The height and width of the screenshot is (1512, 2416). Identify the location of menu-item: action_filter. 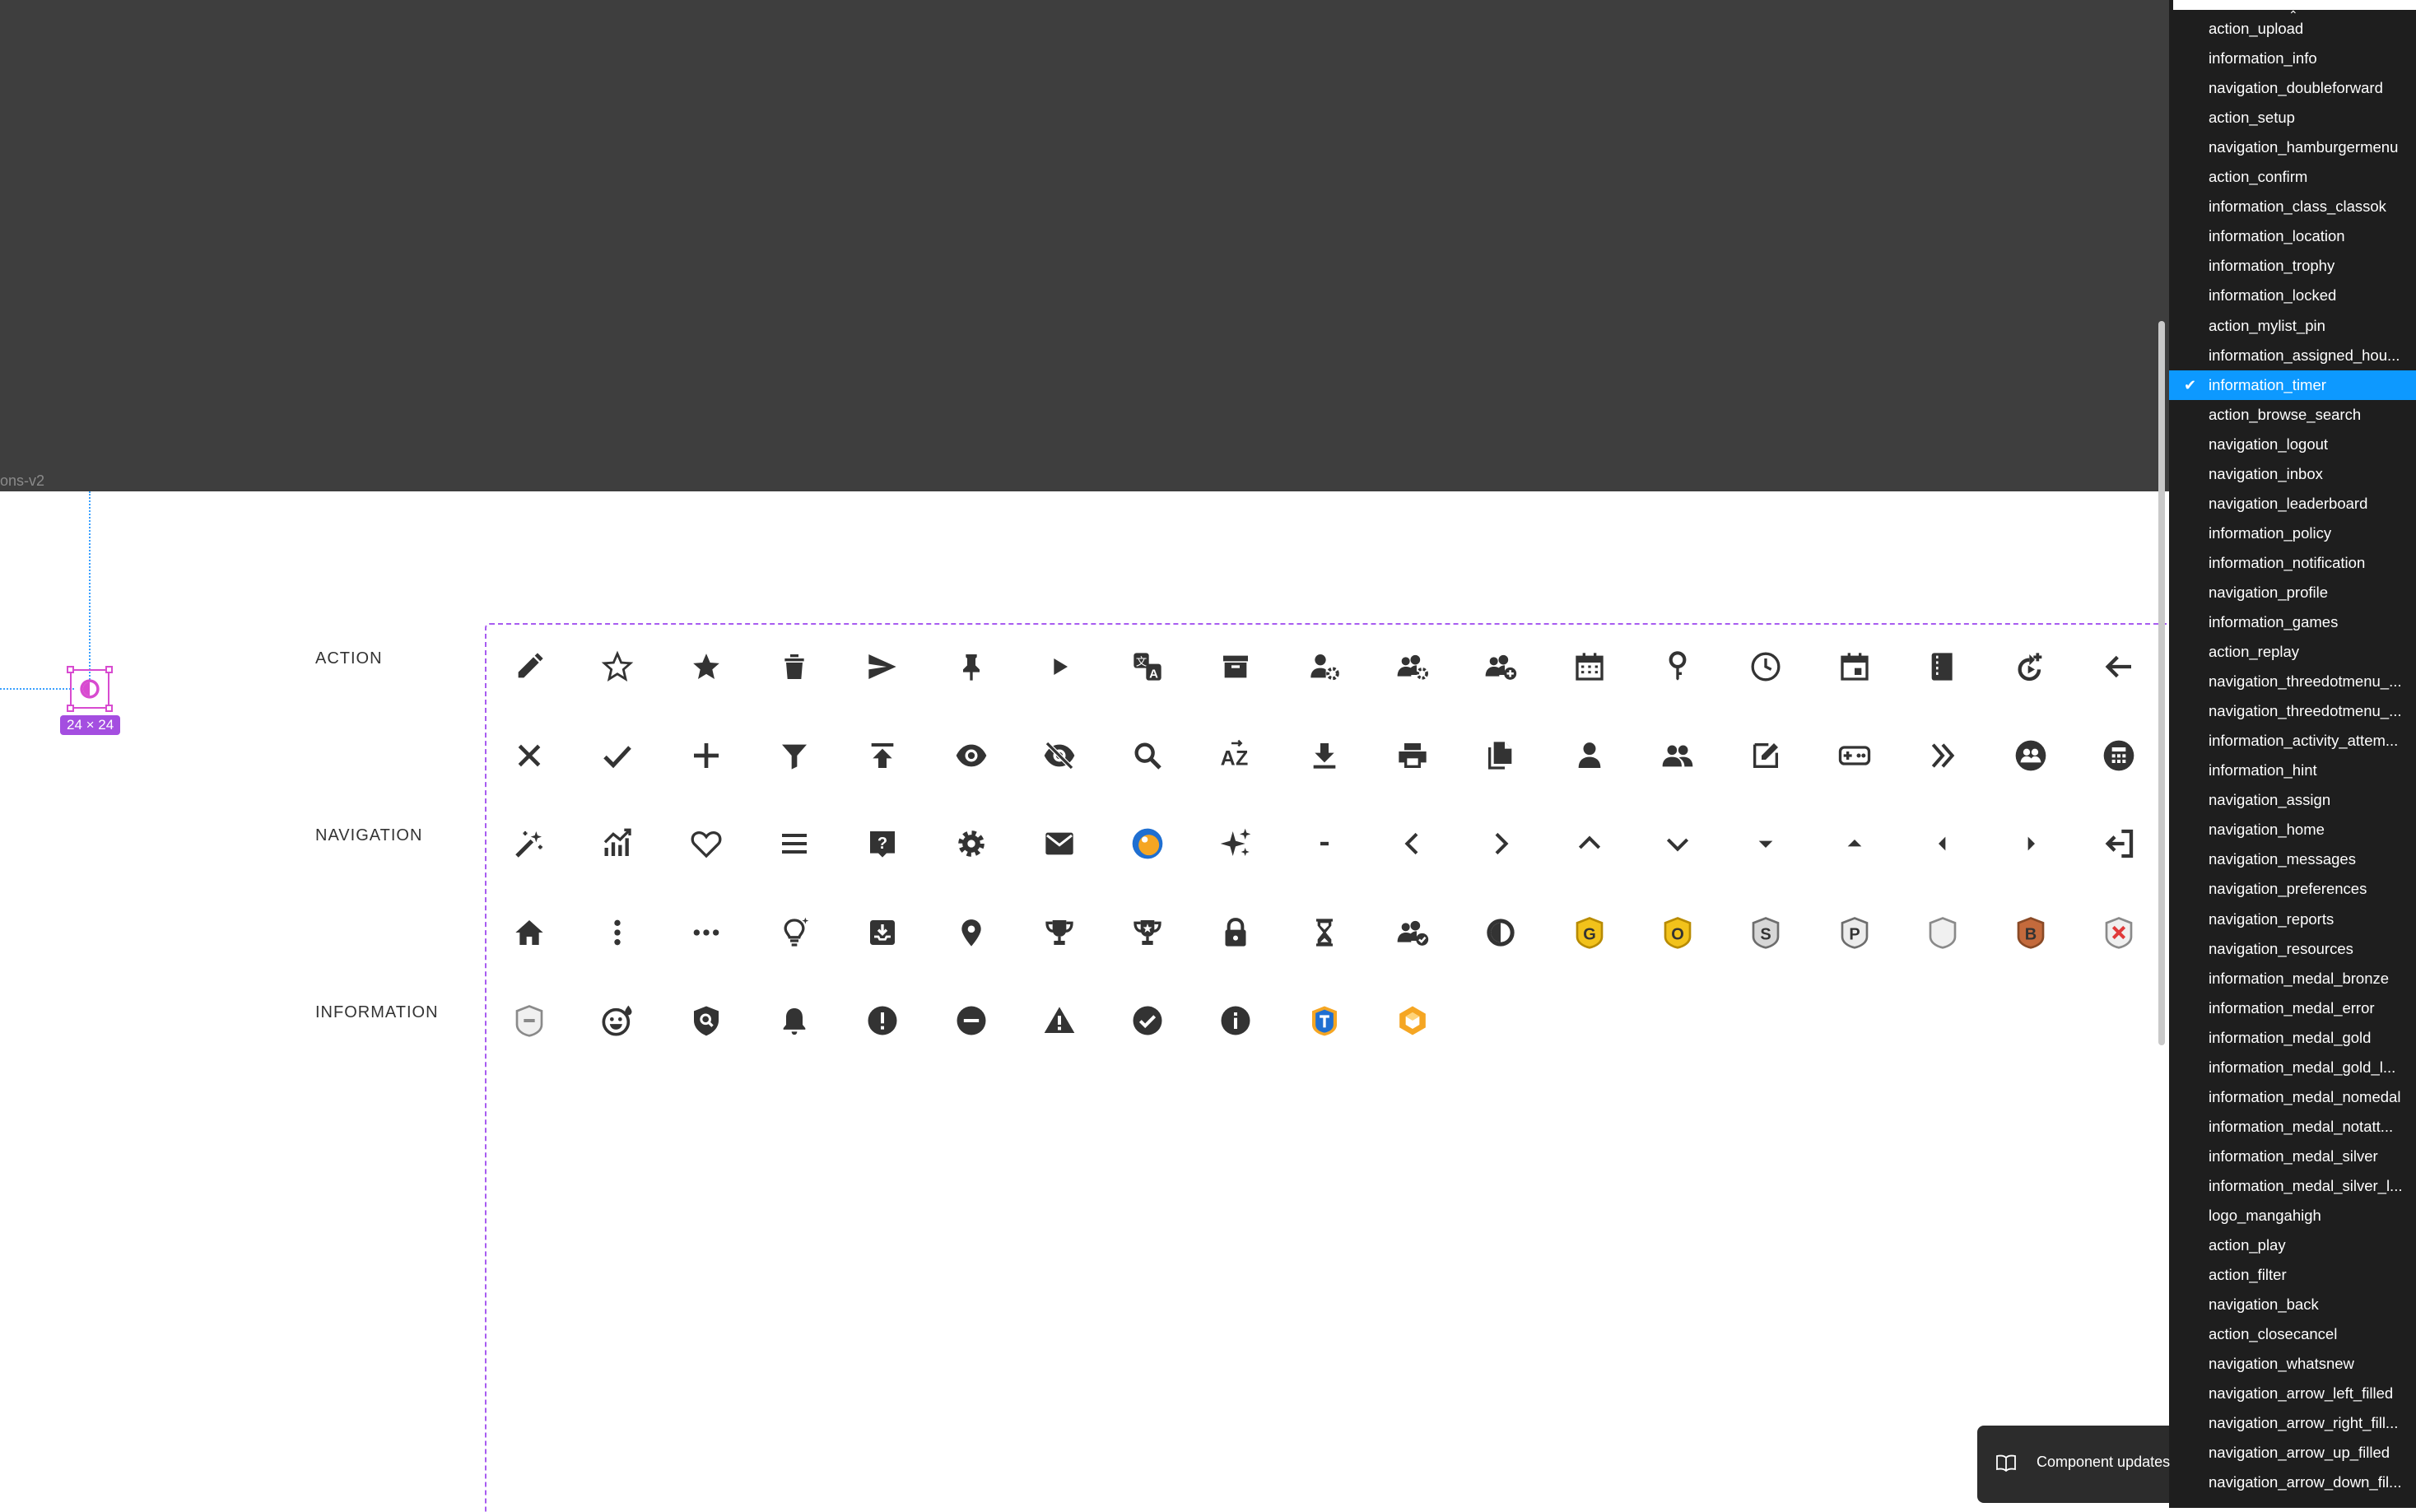
(2292, 1275).